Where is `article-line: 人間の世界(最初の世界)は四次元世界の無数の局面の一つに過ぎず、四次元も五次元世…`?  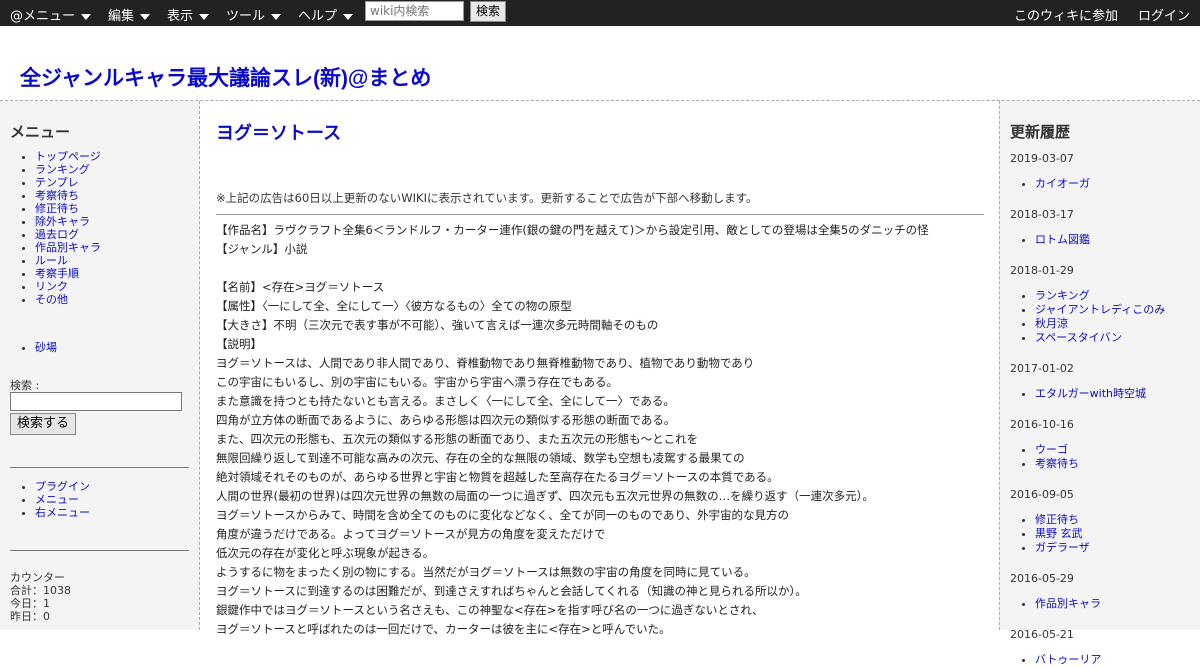 article-line: 人間の世界(最初の世界)は四次元世界の無数の局面の一つに過ぎず、四次元も五次元世… is located at coordinates (545, 496).